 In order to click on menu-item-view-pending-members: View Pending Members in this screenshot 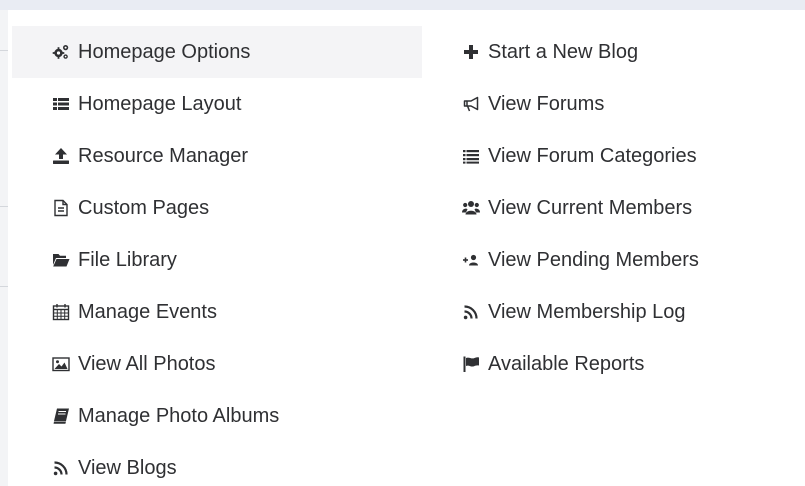, I will do `click(613, 260)`.